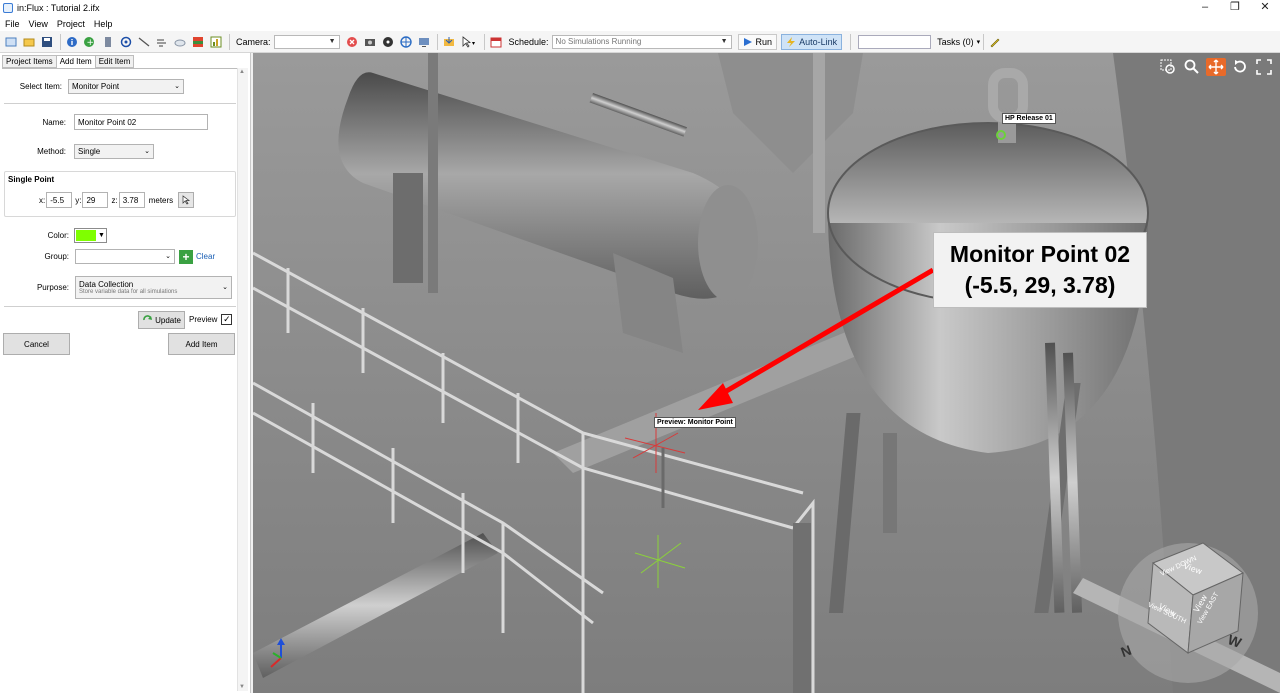 The height and width of the screenshot is (693, 1280). I want to click on cursor-icon, so click(186, 200).